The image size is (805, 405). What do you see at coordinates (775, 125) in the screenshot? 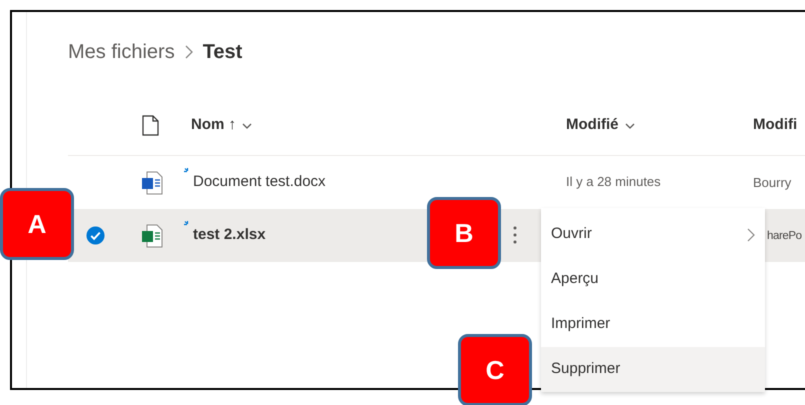
I see `column-header: Modifi` at bounding box center [775, 125].